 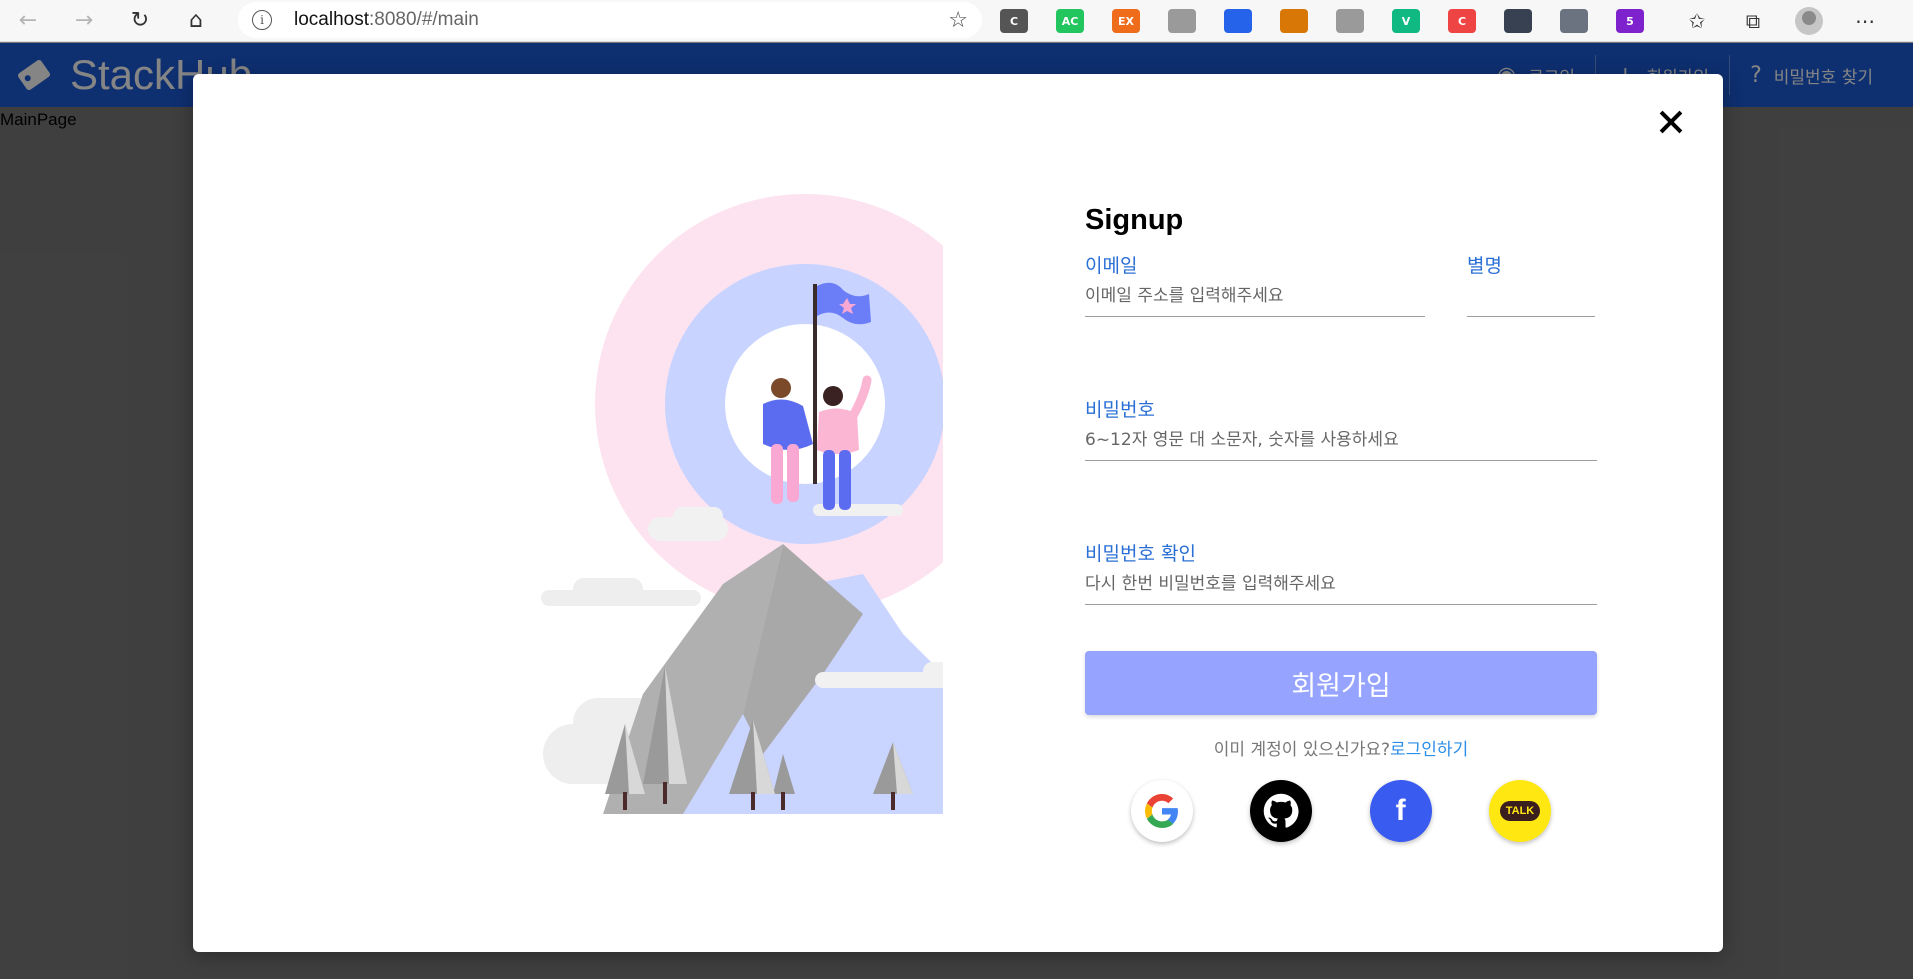 I want to click on login-link: 로그인하기, so click(x=1429, y=750).